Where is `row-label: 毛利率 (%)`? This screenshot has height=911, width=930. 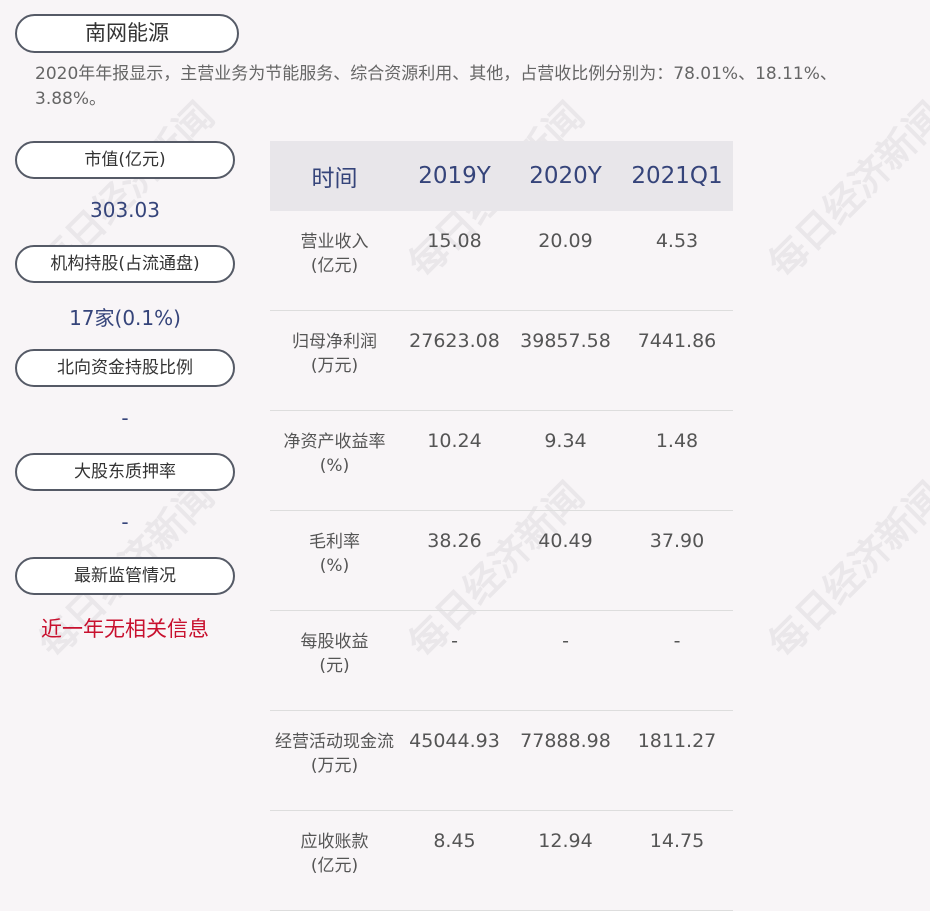
row-label: 毛利率 (%) is located at coordinates (334, 560).